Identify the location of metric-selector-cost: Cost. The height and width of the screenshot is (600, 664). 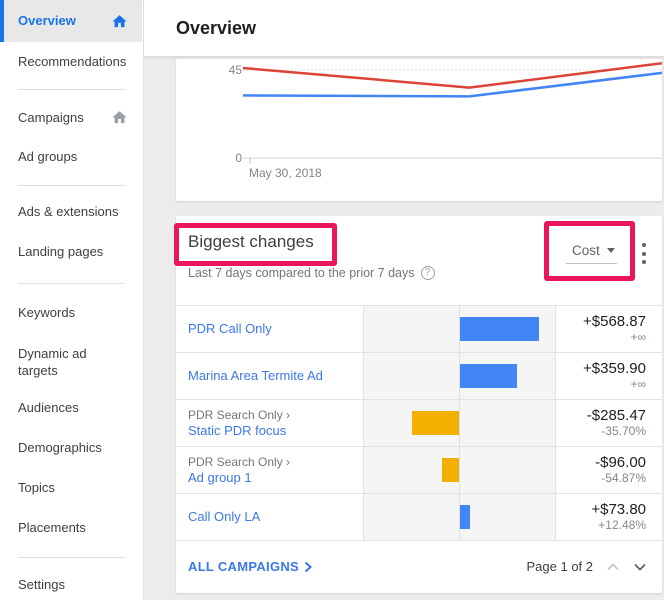
(591, 253).